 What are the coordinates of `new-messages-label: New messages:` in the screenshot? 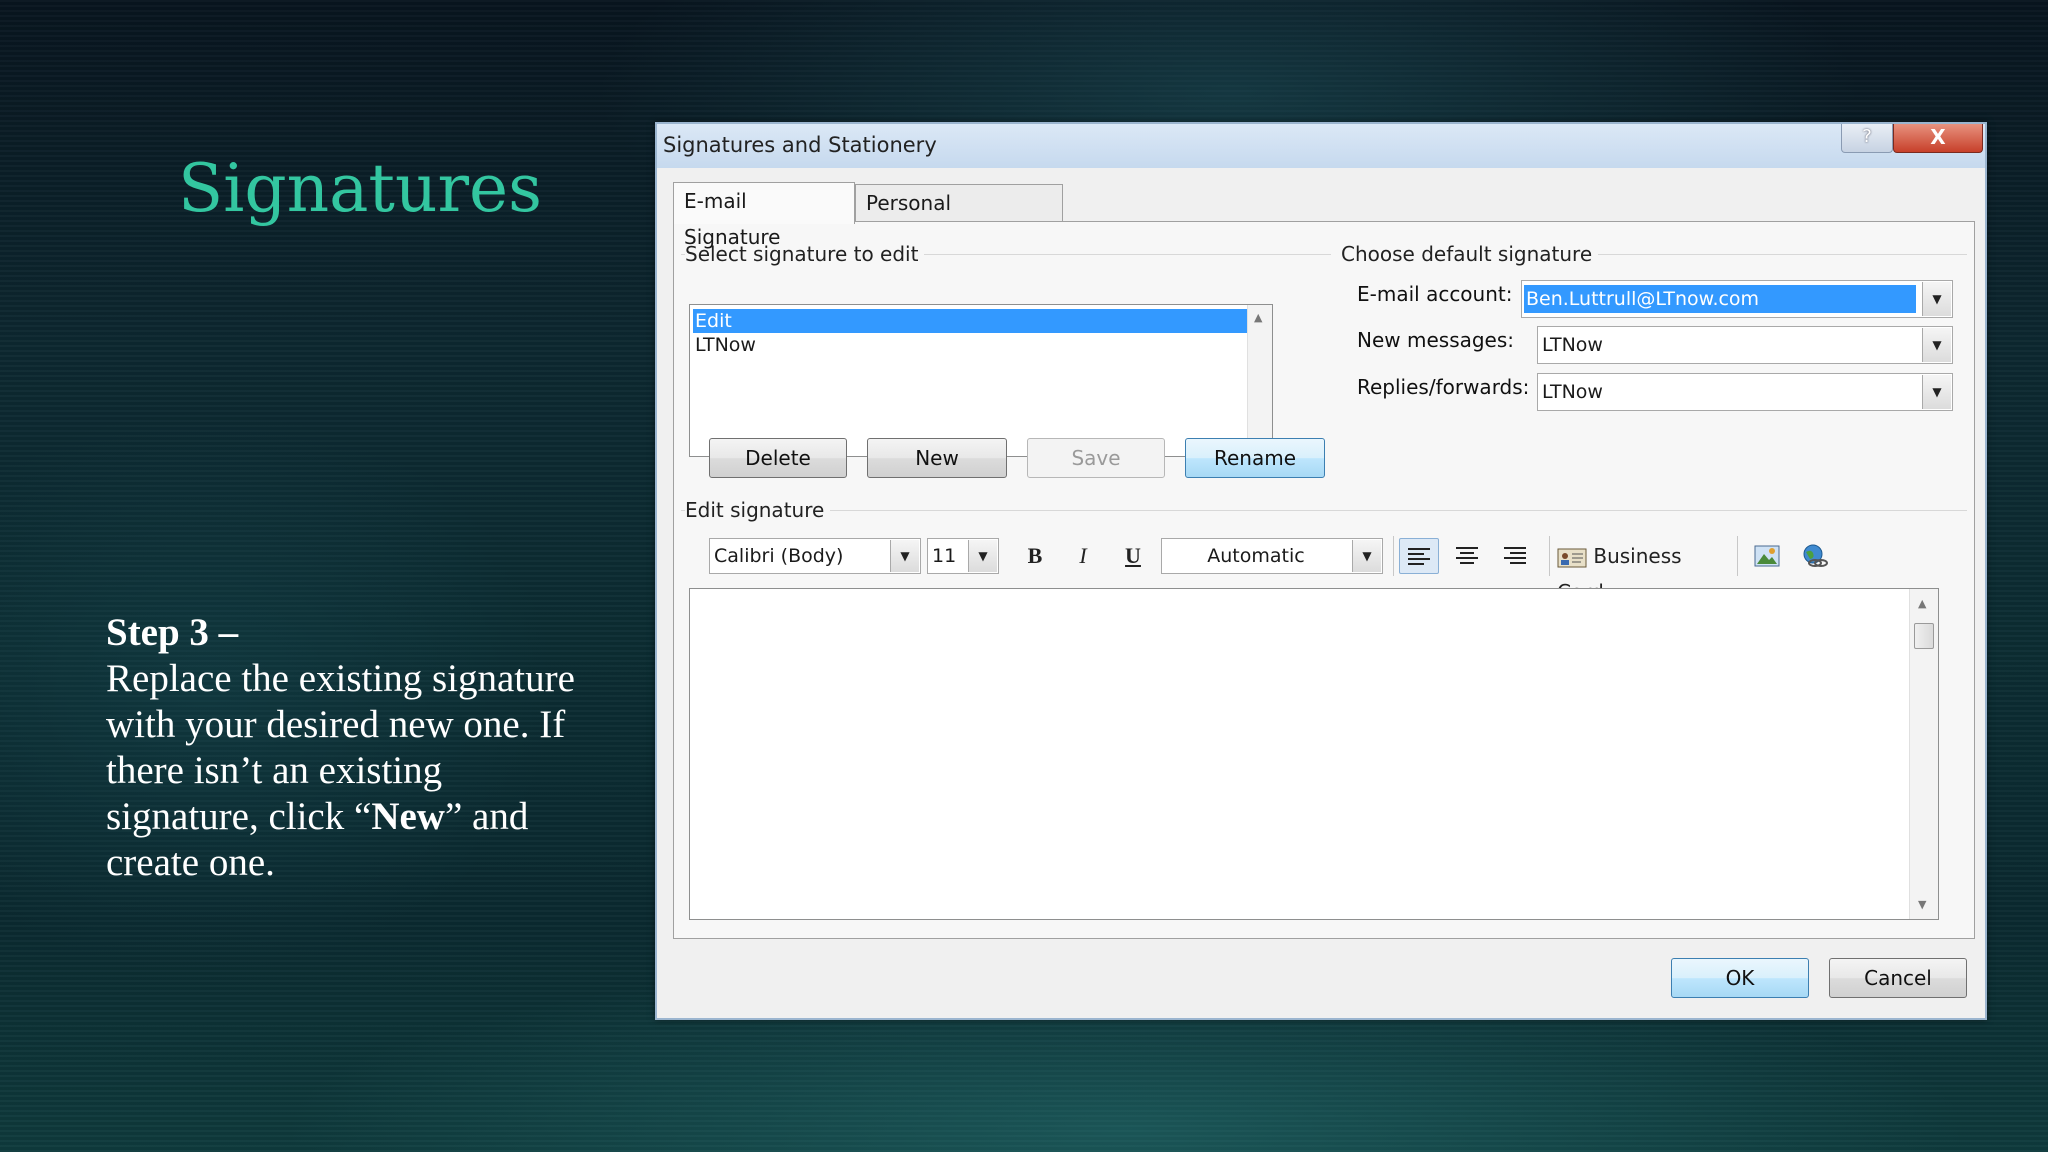 It's located at (1436, 340).